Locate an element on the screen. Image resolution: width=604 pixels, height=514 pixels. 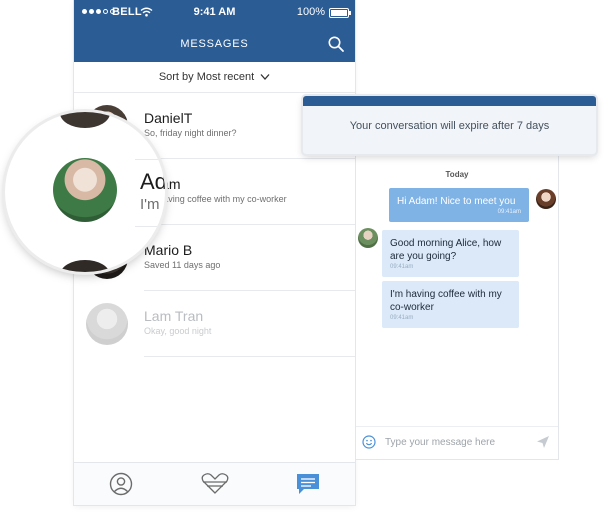
send-icon is located at coordinates (543, 442).